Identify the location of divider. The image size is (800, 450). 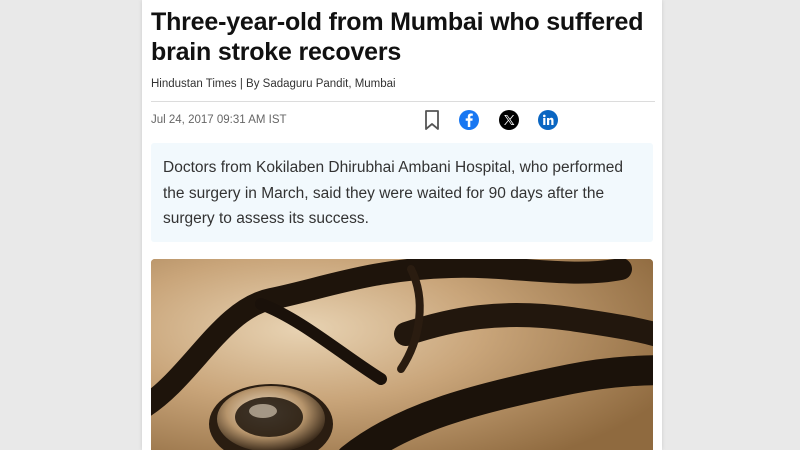
(403, 101).